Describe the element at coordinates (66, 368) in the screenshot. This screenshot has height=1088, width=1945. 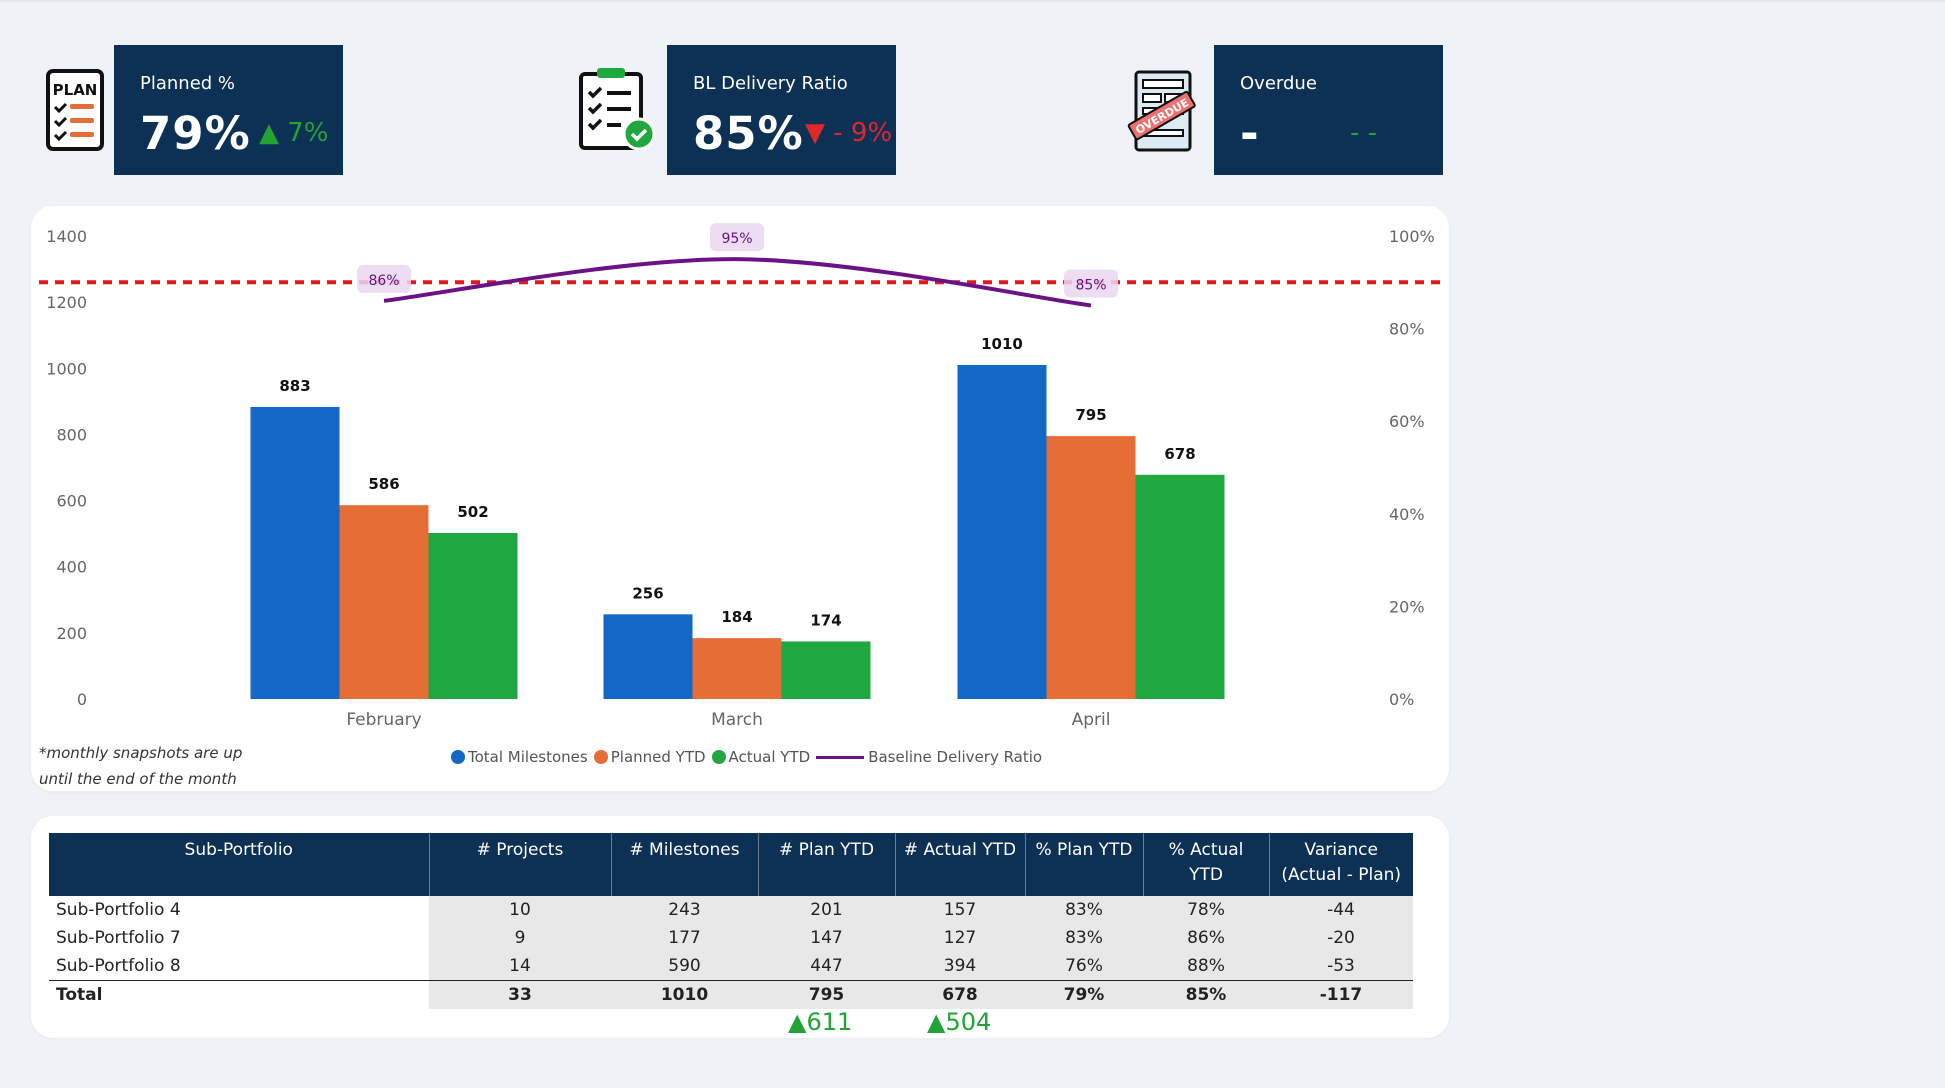
I see `y-axis-tick-label: 1000` at that location.